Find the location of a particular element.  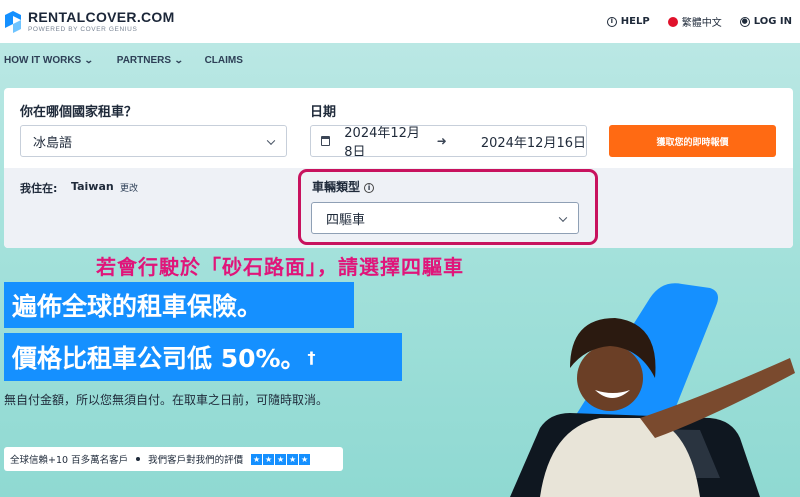

login-link: ● LOG IN is located at coordinates (765, 21).